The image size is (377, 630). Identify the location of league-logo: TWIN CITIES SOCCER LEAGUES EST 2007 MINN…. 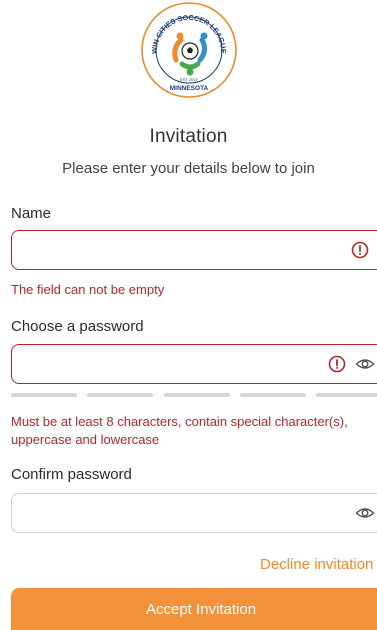
(186, 49).